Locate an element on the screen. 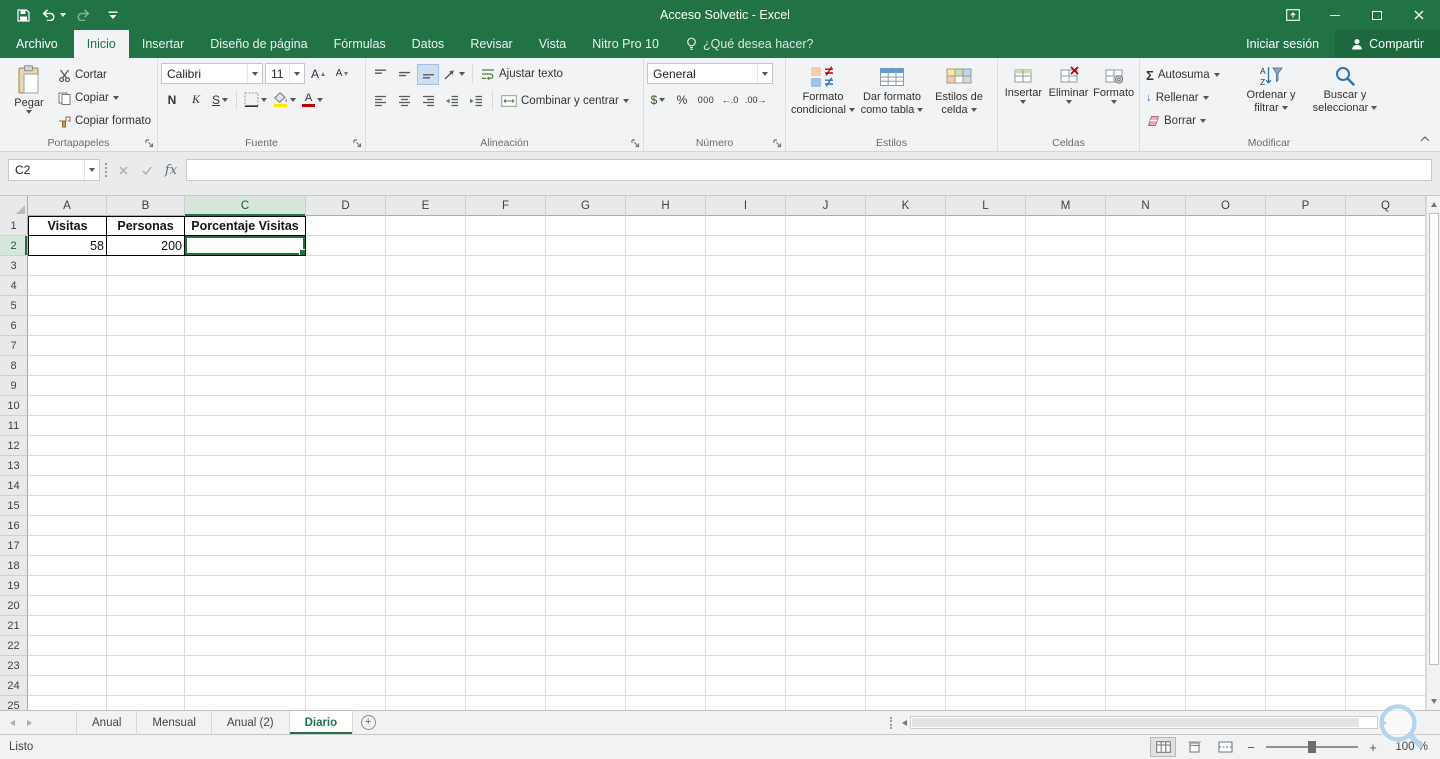 The height and width of the screenshot is (759, 1440). cell-C9 is located at coordinates (245, 386).